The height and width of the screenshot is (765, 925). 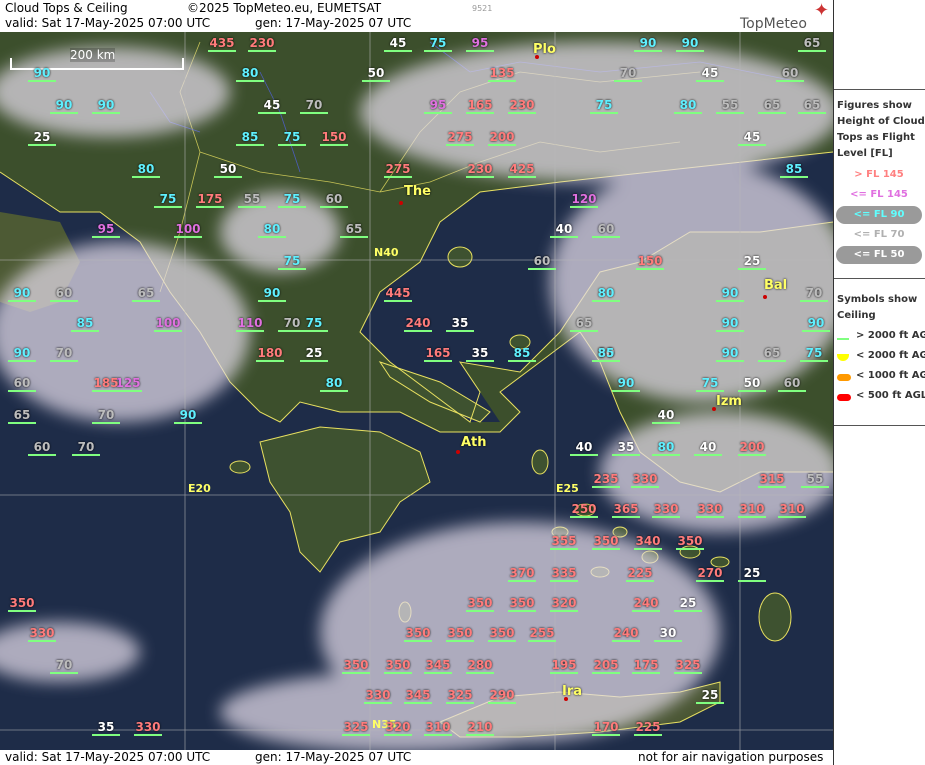 What do you see at coordinates (814, 354) in the screenshot?
I see `cloud-top-value: 75` at bounding box center [814, 354].